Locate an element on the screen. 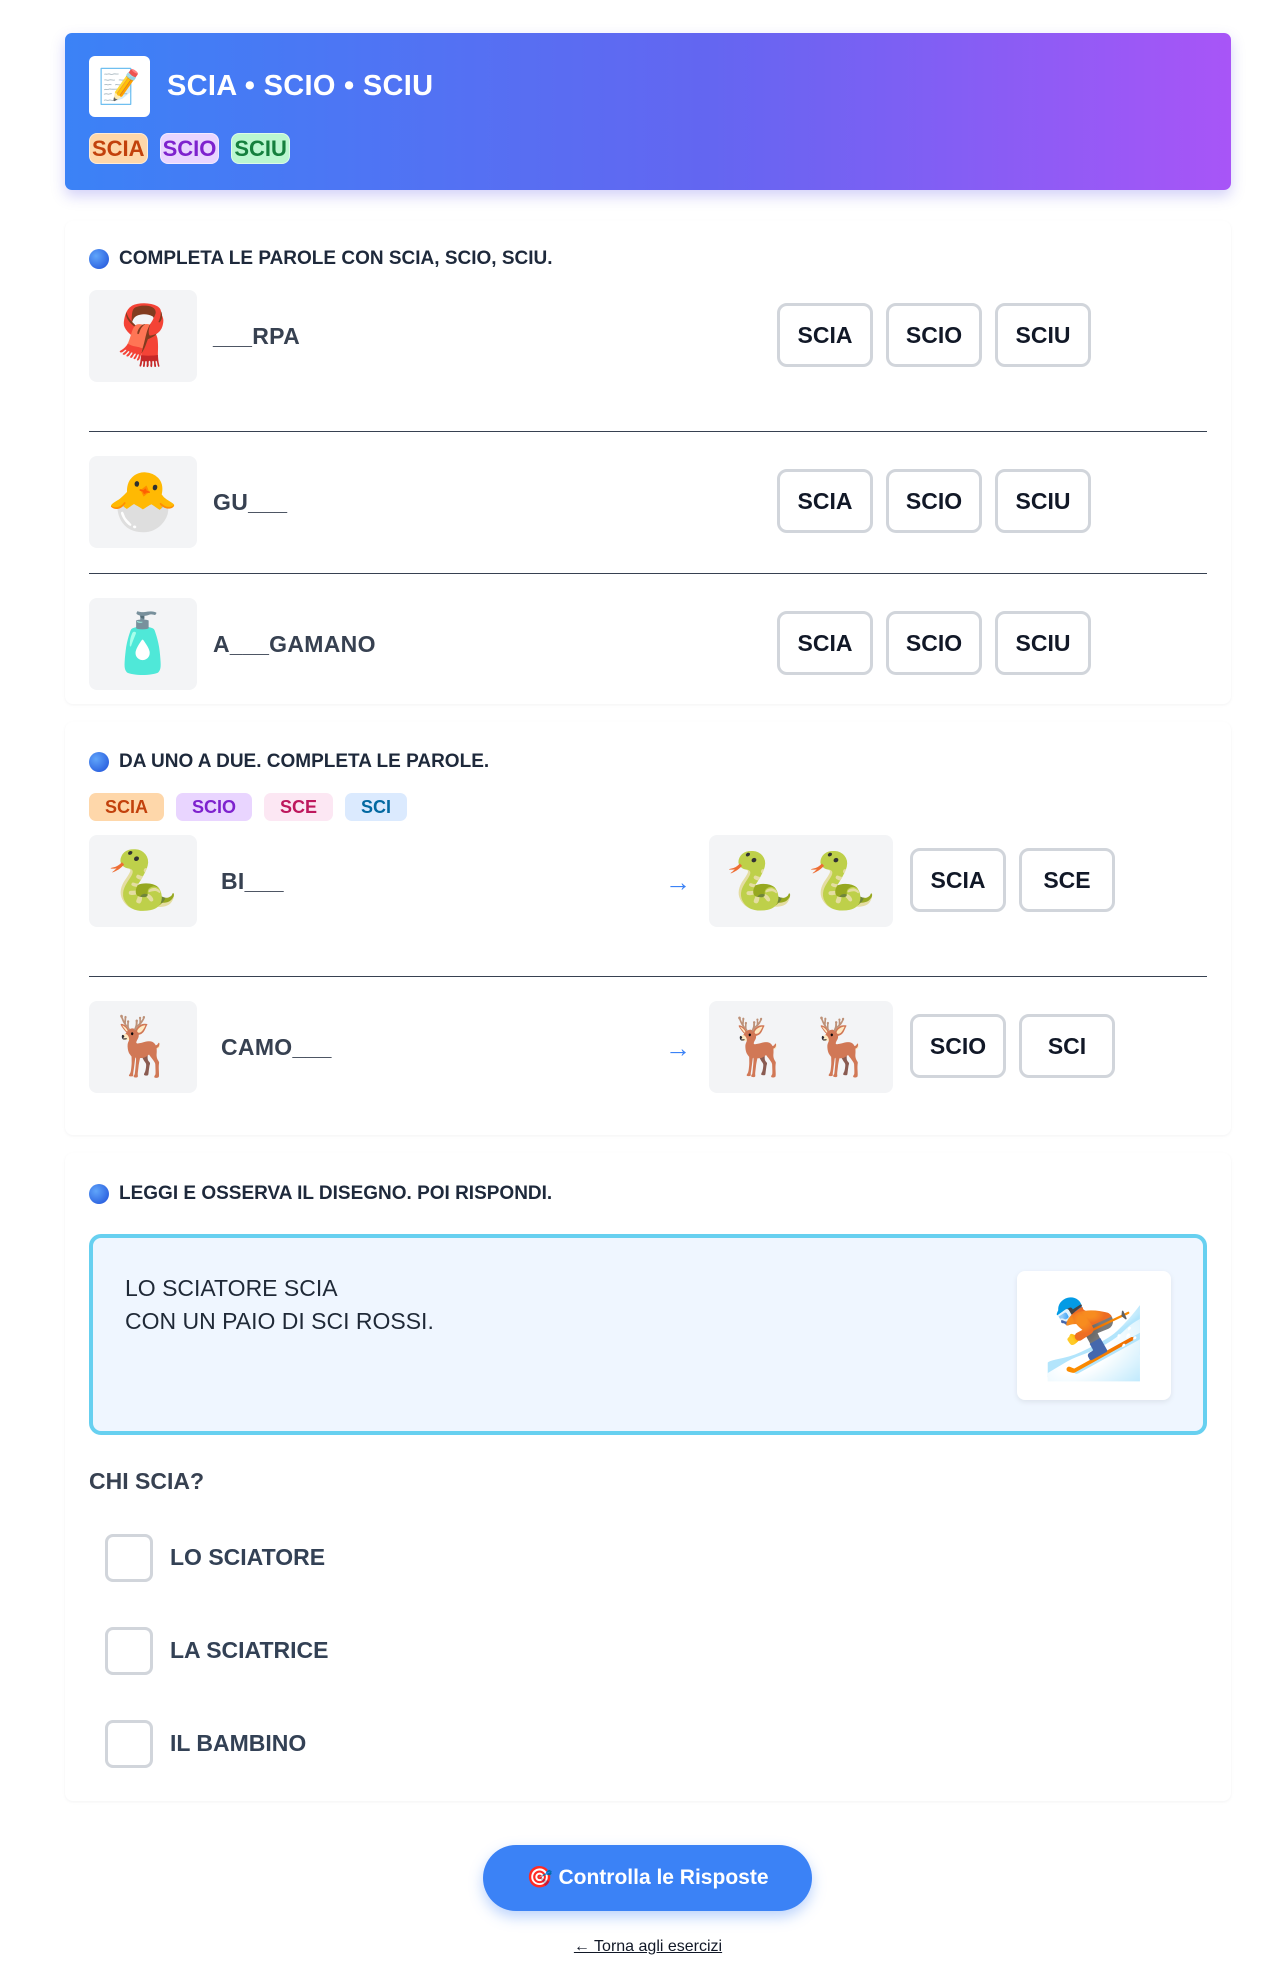 This screenshot has width=1280, height=1972. answer-label: LA SCIATRICE is located at coordinates (249, 1650).